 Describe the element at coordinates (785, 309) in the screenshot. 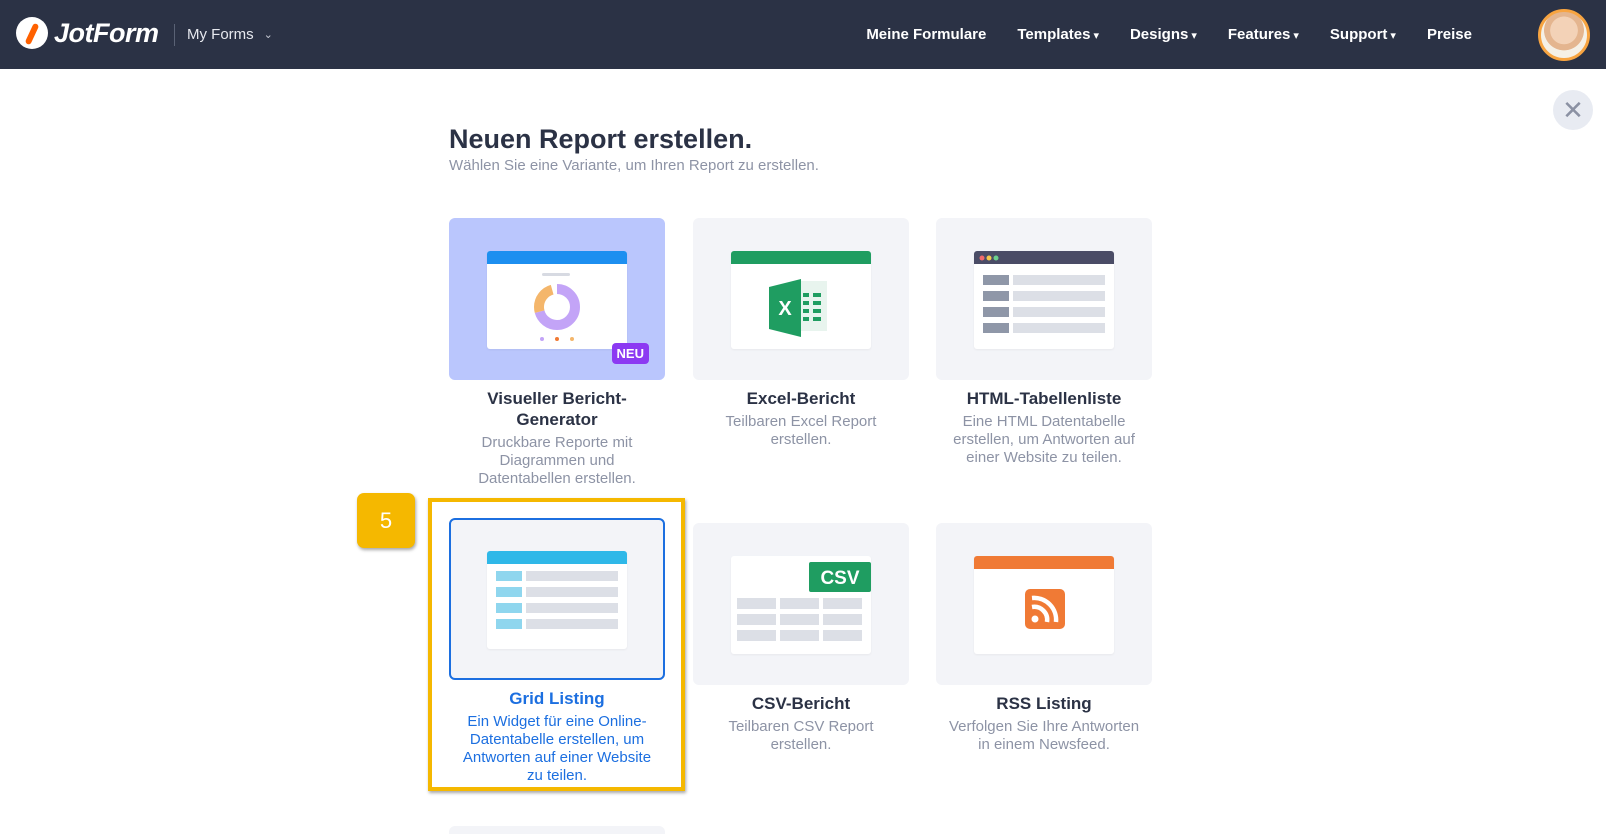

I see `svg-text: X` at that location.